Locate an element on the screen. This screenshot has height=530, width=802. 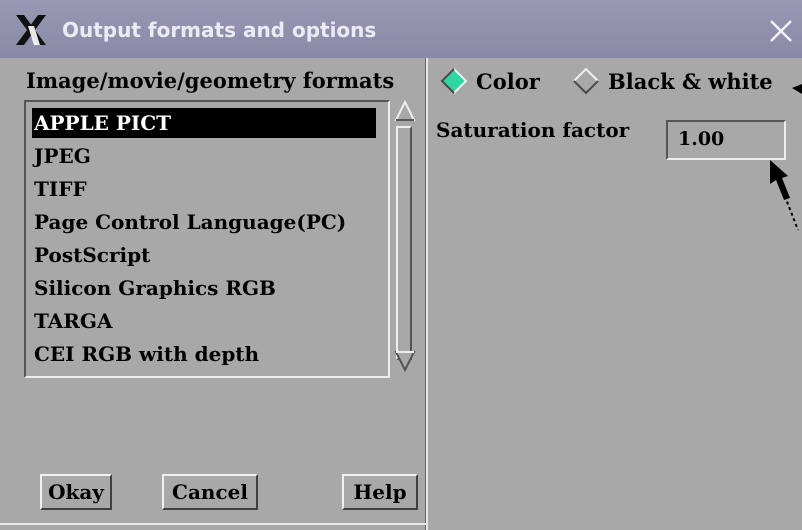
left-panel-border is located at coordinates (213, 524).